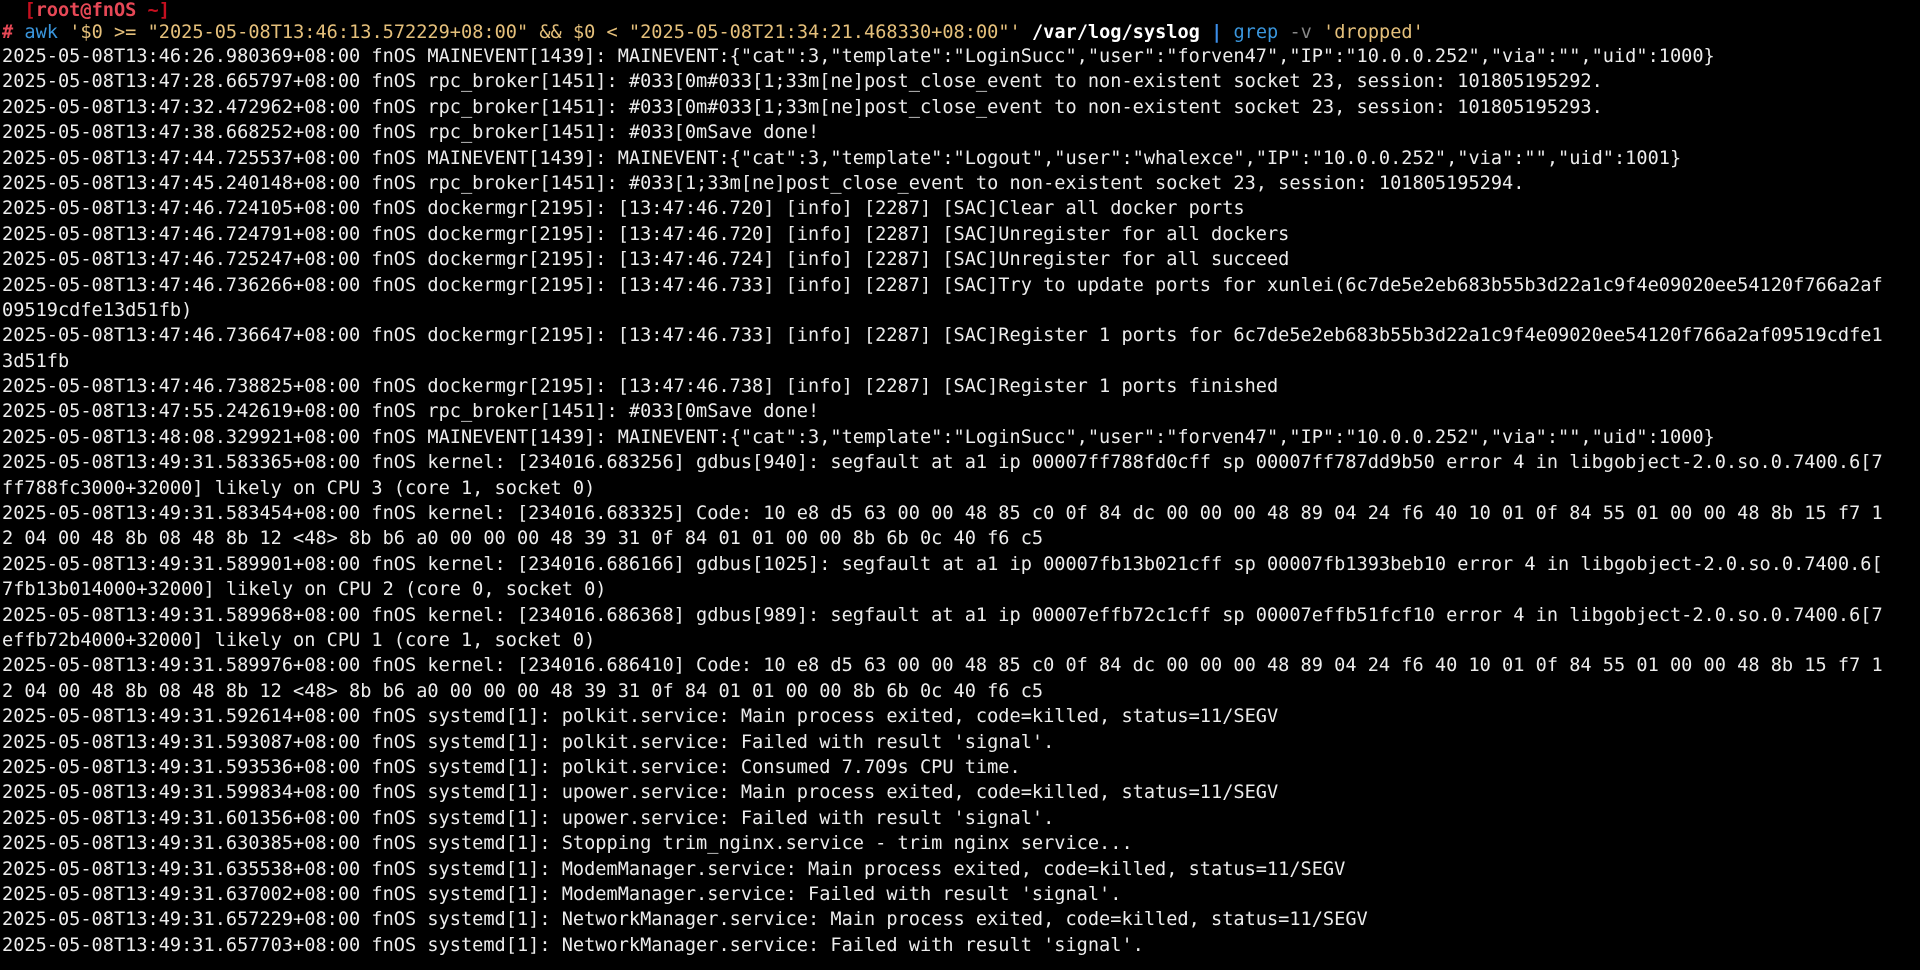 Image resolution: width=1920 pixels, height=970 pixels. I want to click on log-line: 09519cdfe13d51fb), so click(97, 310).